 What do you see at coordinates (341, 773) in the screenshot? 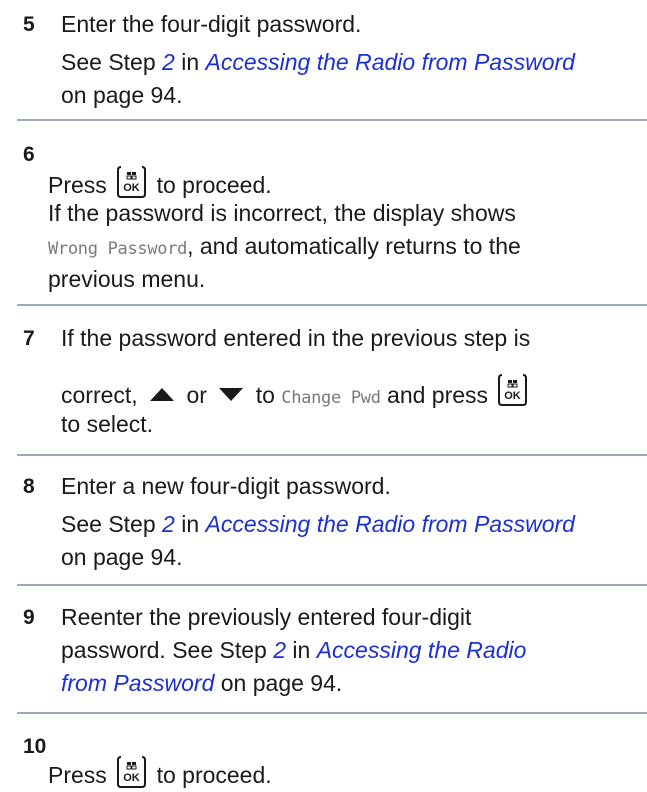
I see `step-10-line-1: Press OK to proceed.` at bounding box center [341, 773].